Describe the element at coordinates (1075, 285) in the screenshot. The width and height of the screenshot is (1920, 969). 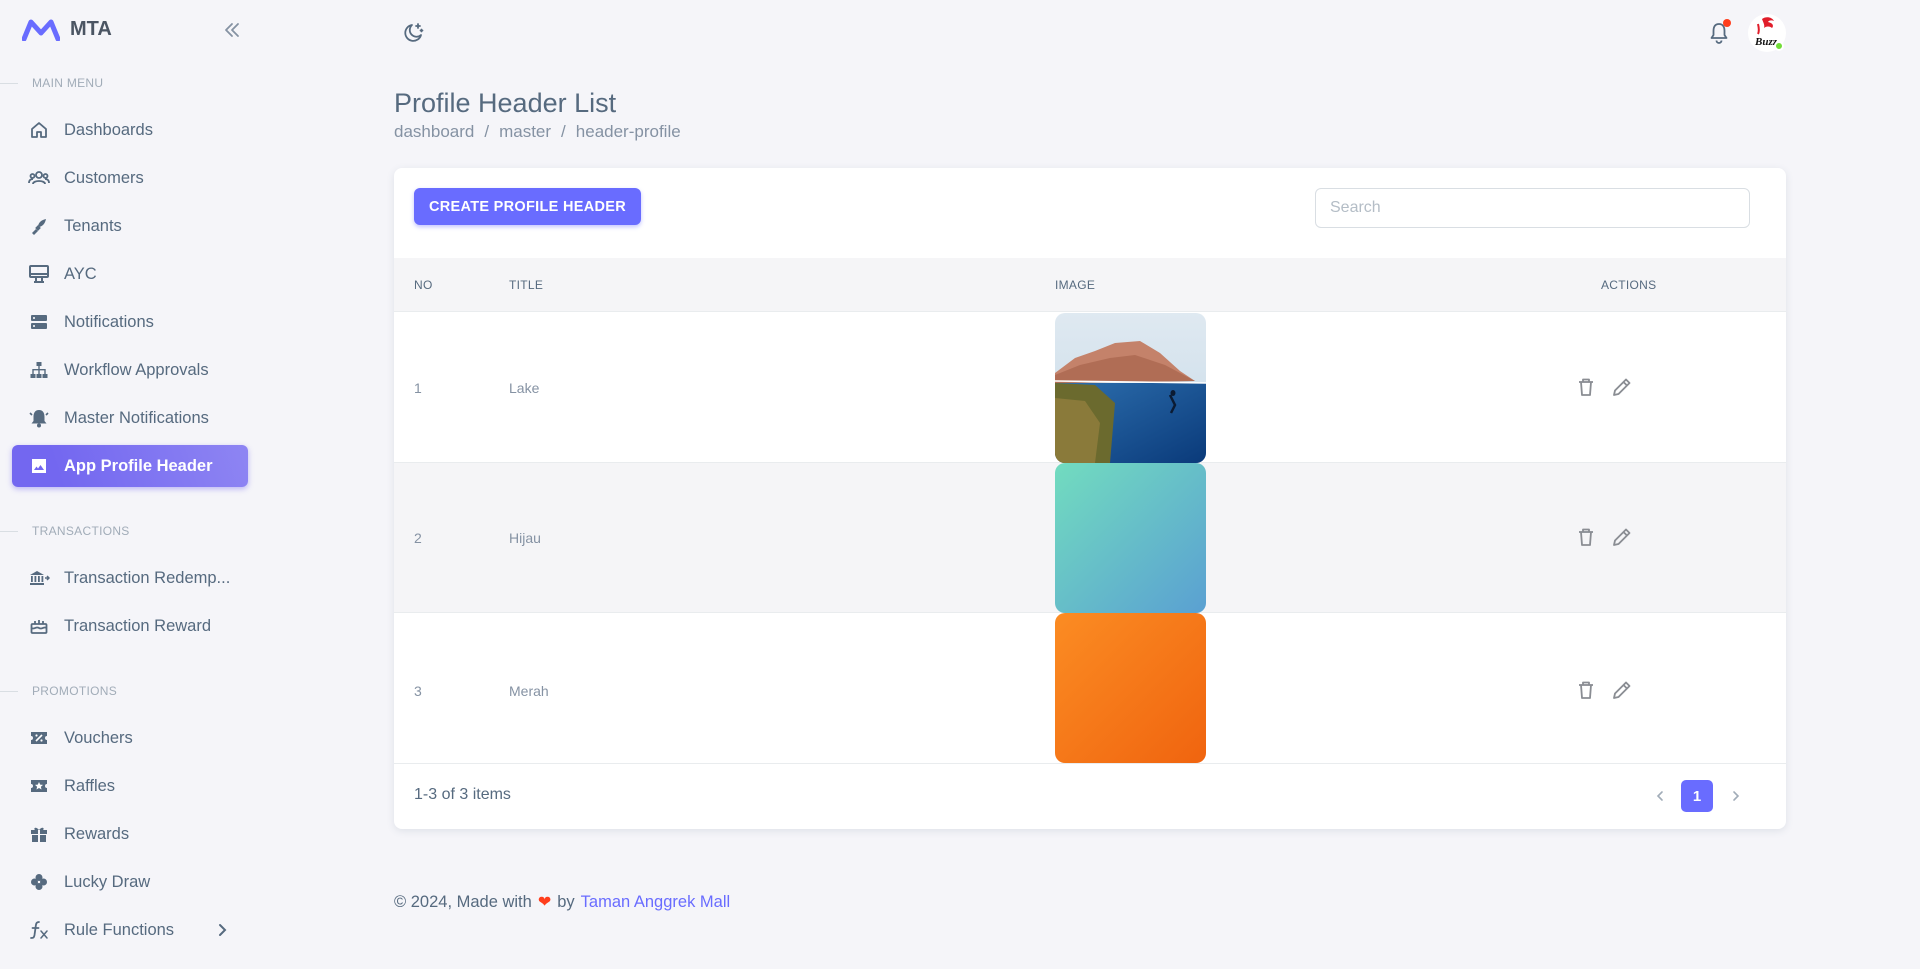
I see `column-header-image: IMAGE` at that location.